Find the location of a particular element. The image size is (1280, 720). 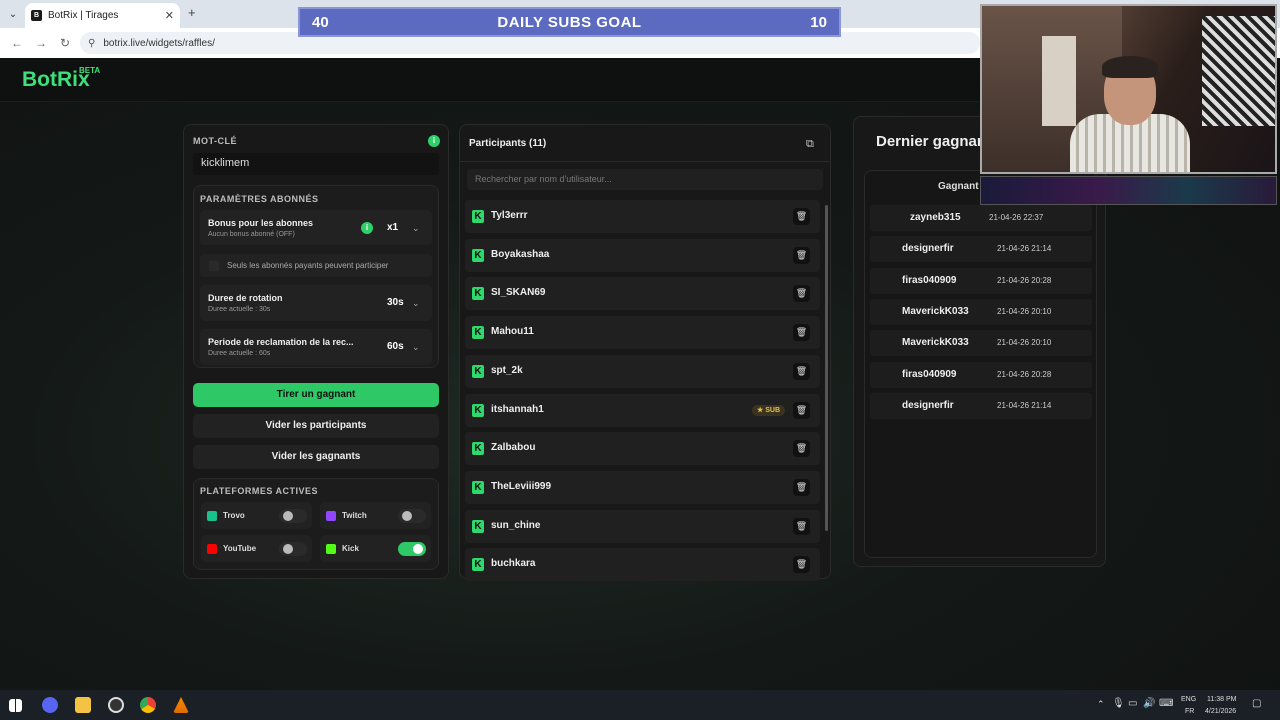

windows-start-icon is located at coordinates (15, 705).